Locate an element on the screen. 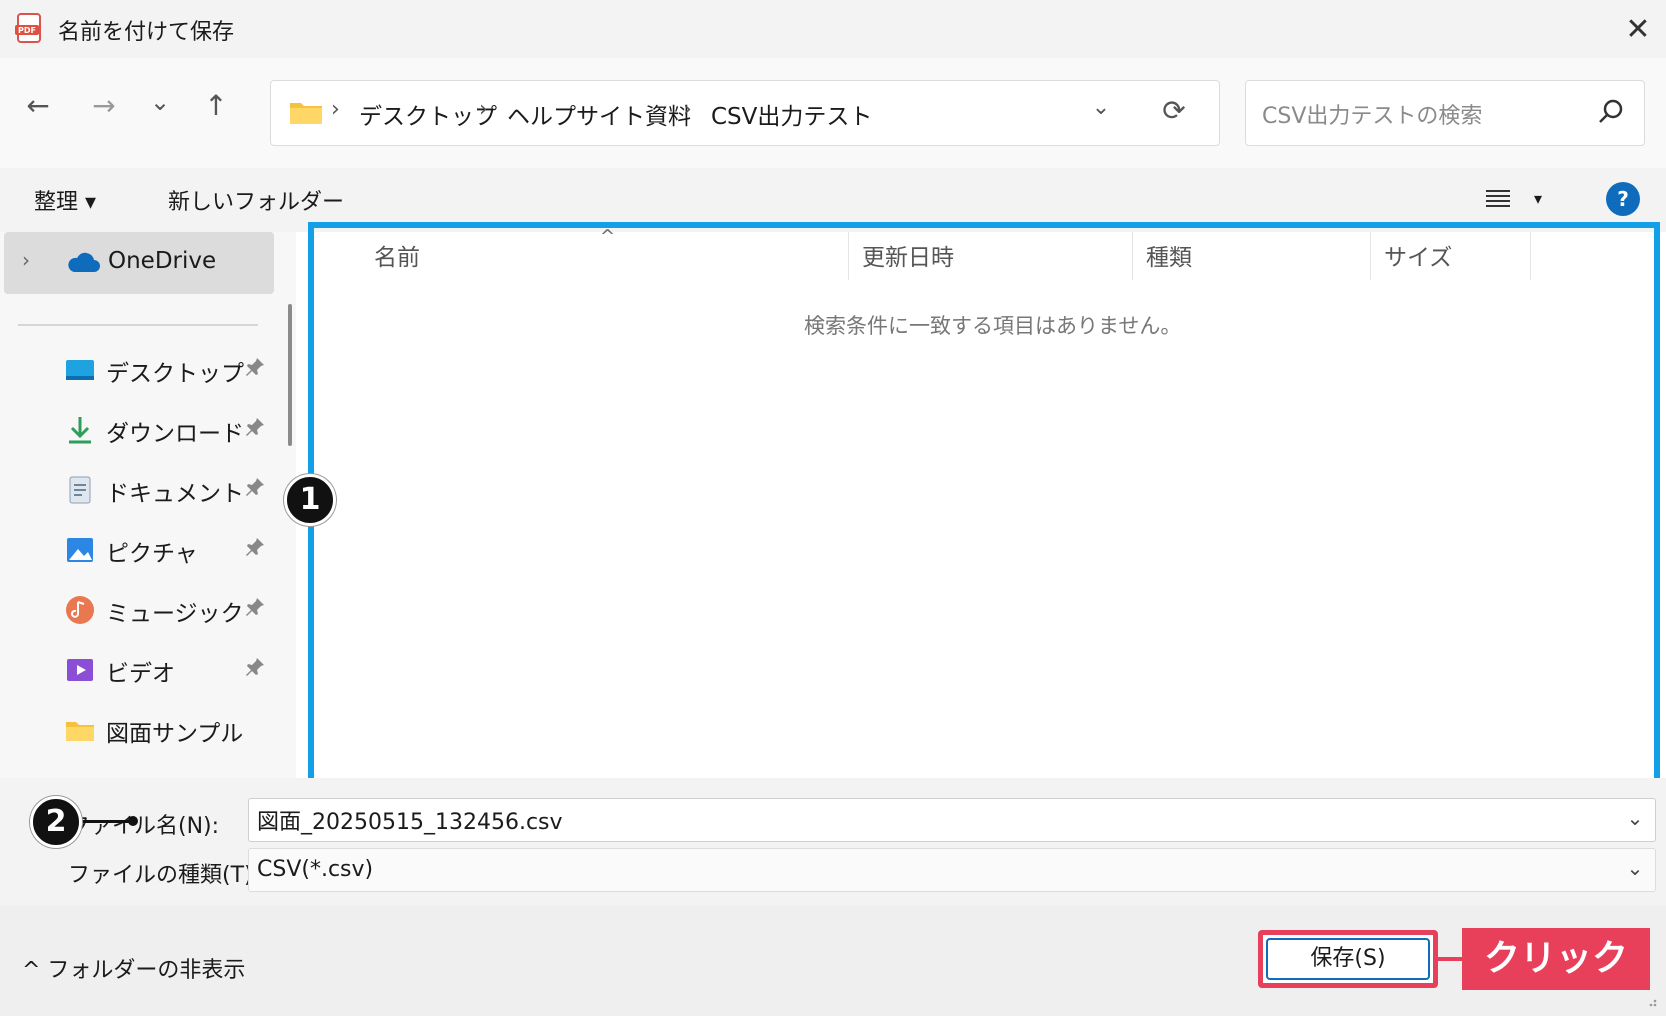 The width and height of the screenshot is (1666, 1016). address-bar: › デスクトップ › ヘルプサイト資料 › CSV出力テスト ⌄ ⟳ is located at coordinates (745, 113).